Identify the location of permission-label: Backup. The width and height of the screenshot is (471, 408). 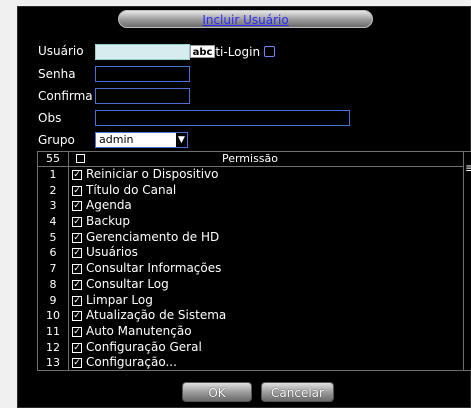
(108, 221).